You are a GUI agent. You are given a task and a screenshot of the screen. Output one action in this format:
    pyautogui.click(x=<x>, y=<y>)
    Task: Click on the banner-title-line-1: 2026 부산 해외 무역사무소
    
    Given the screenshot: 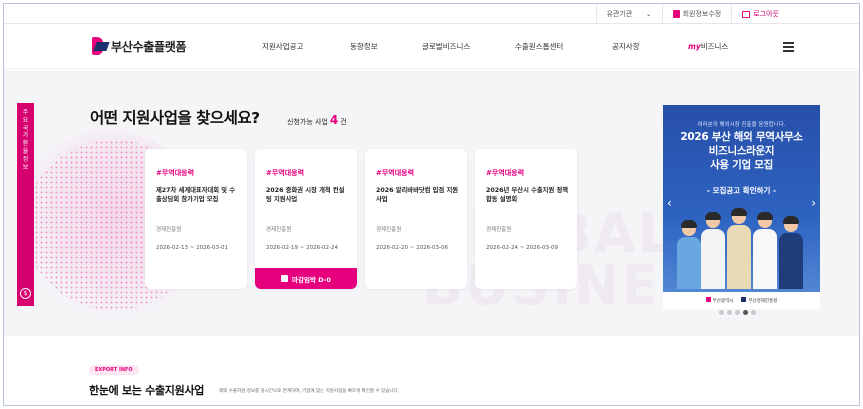 What is the action you would take?
    pyautogui.click(x=741, y=137)
    